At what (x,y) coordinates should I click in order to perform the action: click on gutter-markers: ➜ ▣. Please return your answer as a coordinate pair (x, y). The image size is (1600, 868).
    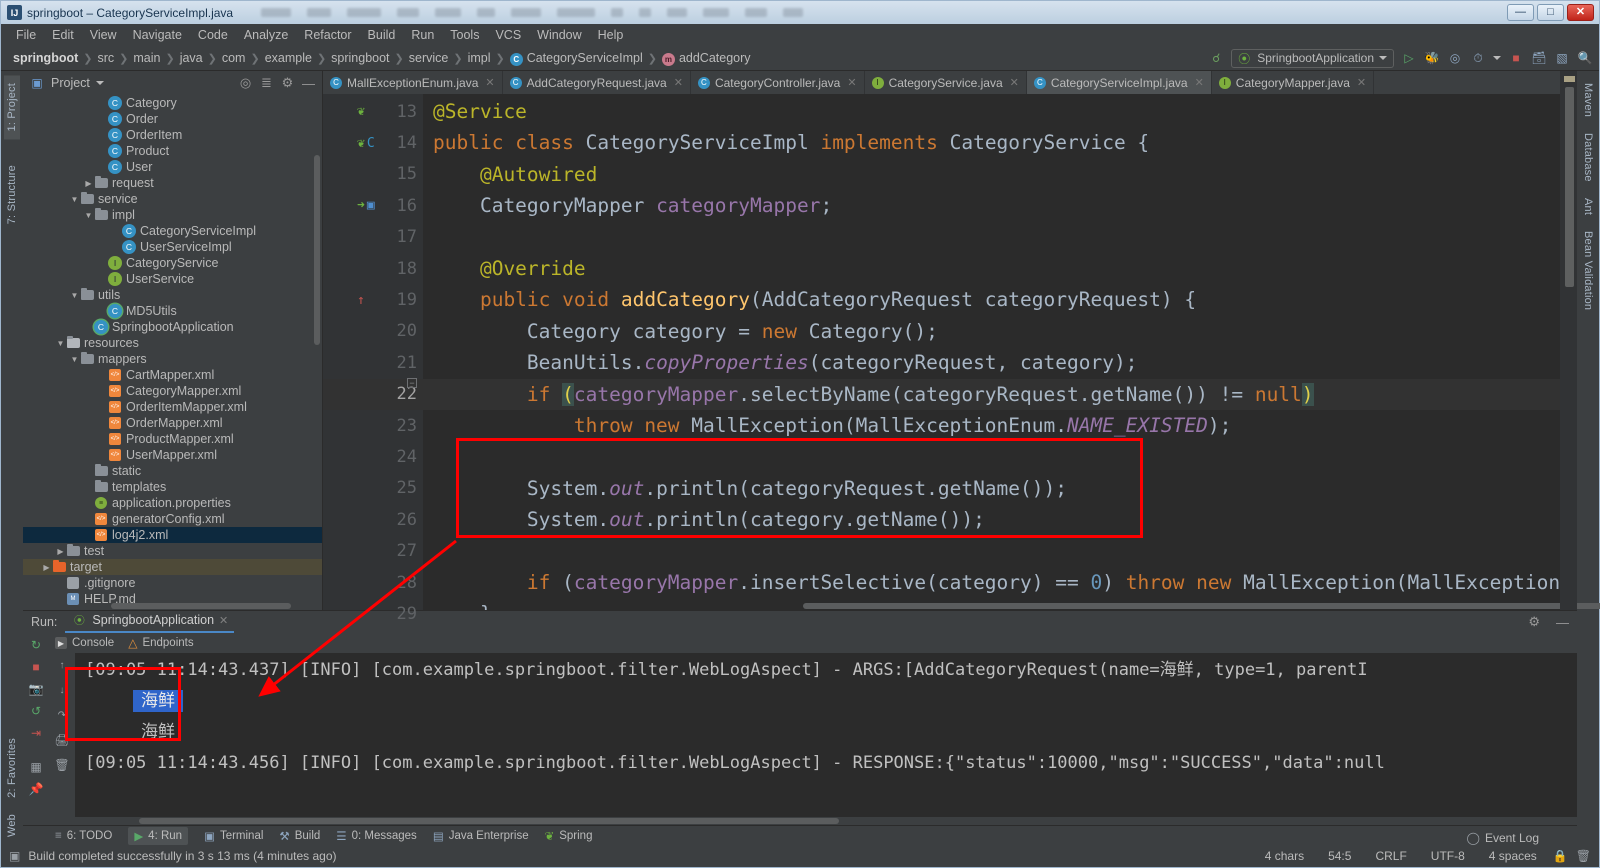
    Looking at the image, I should click on (366, 205).